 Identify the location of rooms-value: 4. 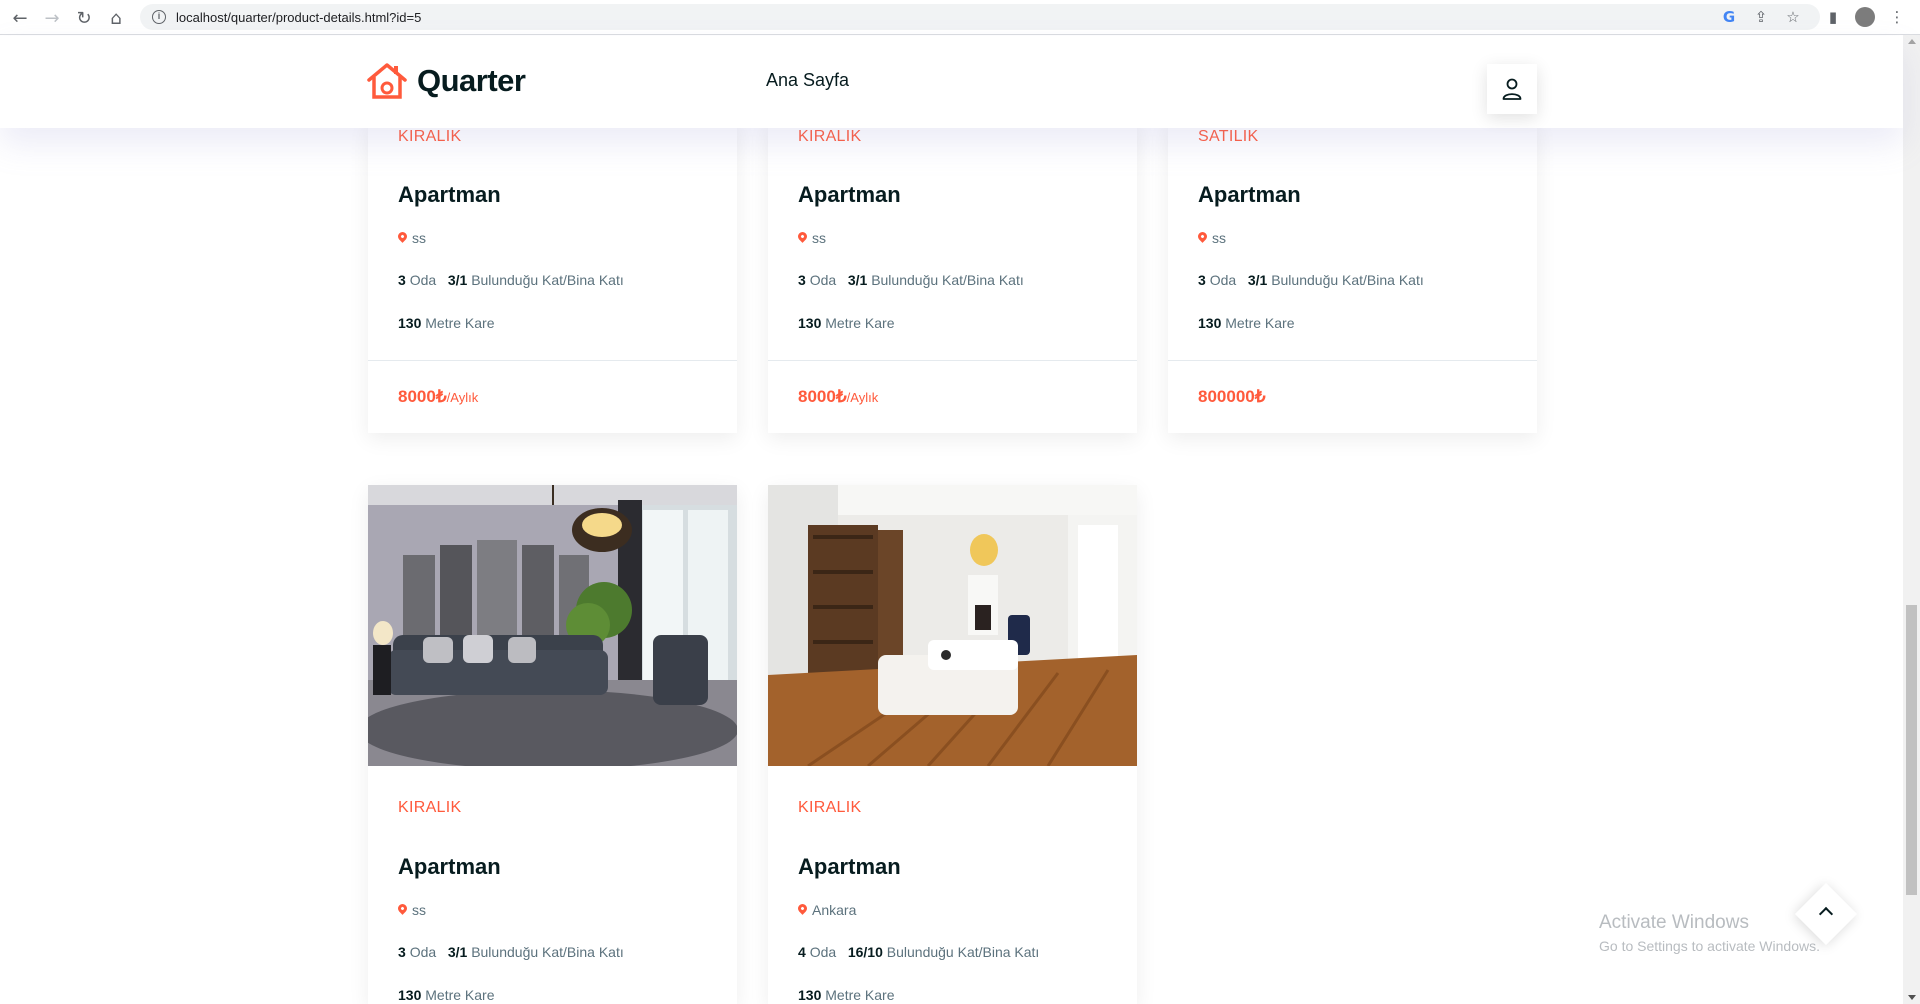
(802, 952).